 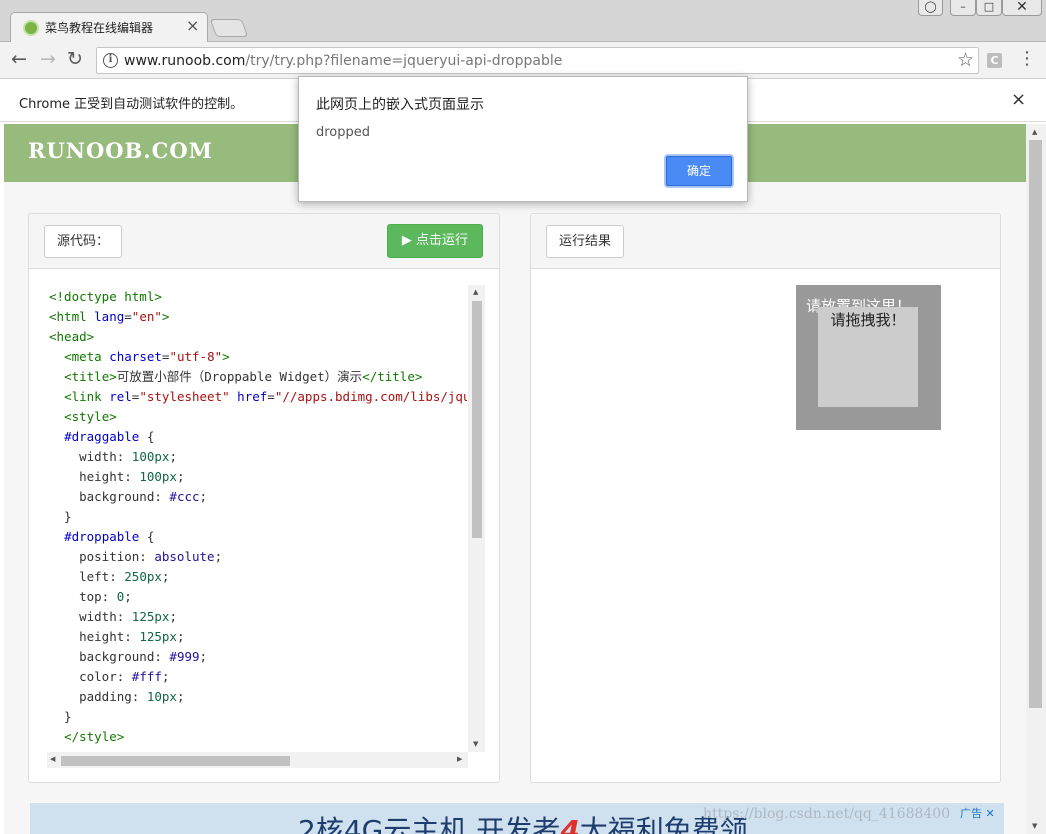 I want to click on run-button: ▶ 点击运行, so click(x=435, y=241).